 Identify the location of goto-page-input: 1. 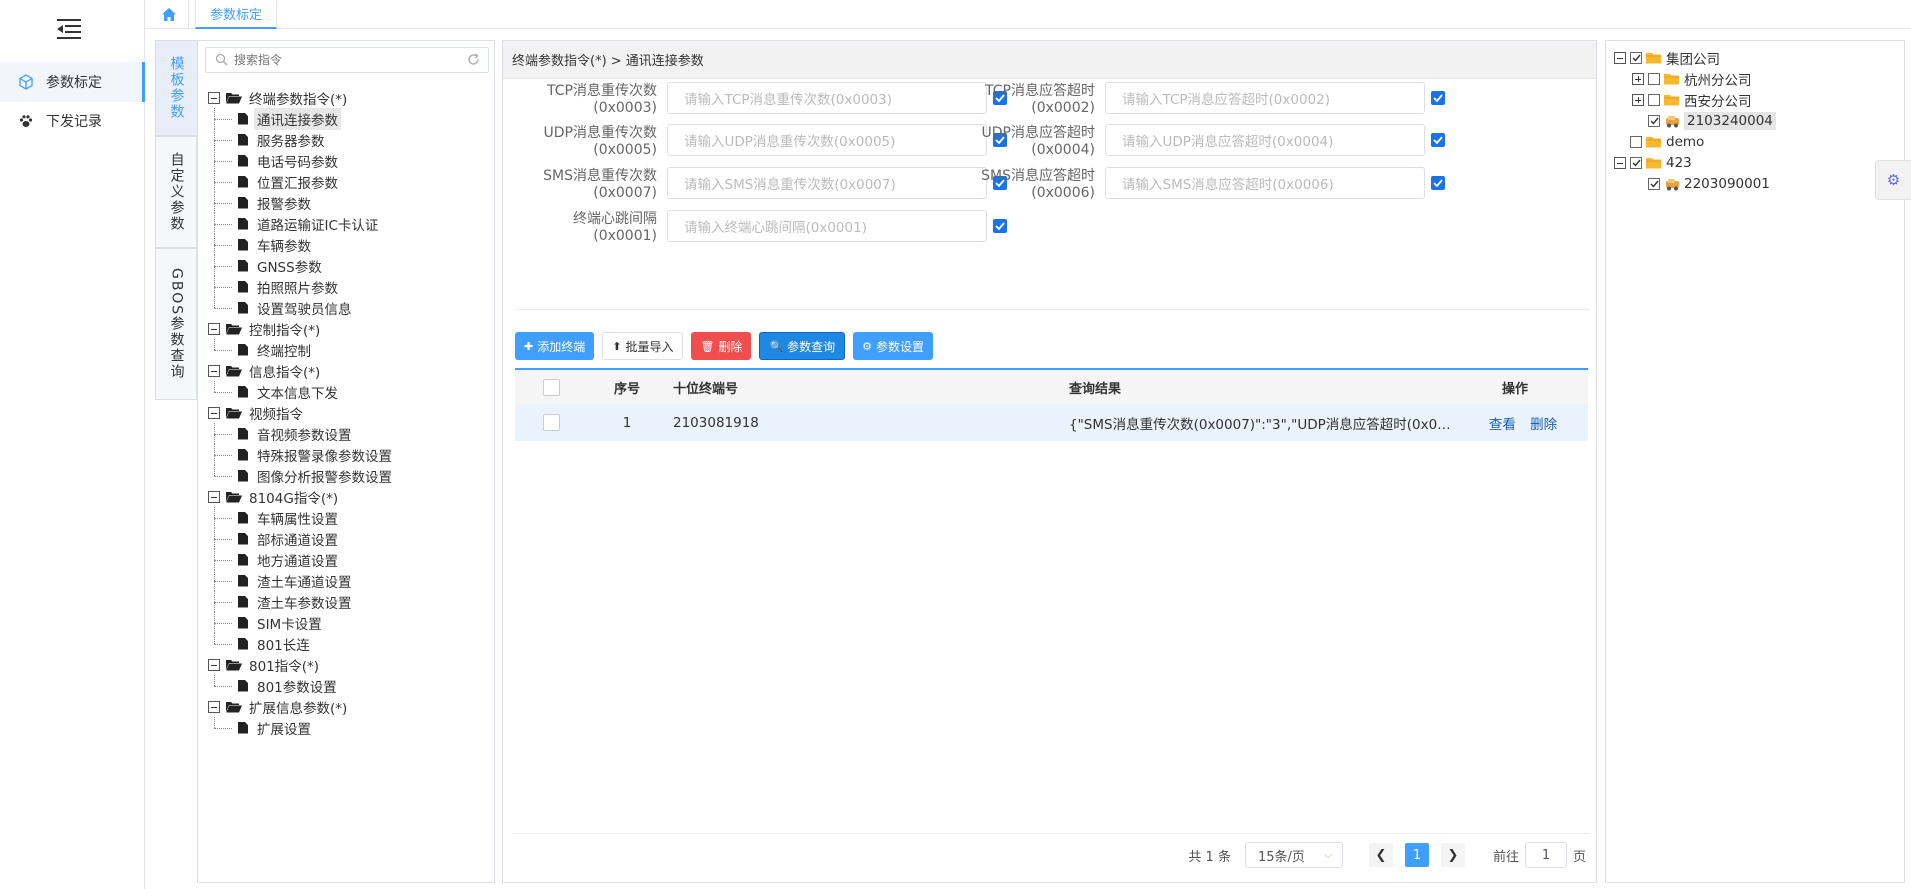
(1545, 855).